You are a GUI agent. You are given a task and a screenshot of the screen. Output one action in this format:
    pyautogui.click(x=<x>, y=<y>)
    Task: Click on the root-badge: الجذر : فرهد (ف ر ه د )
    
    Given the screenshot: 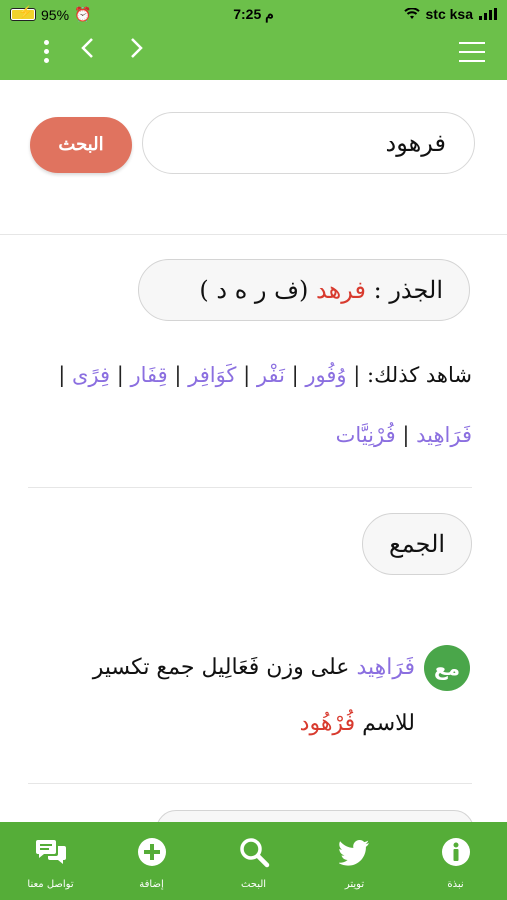 What is the action you would take?
    pyautogui.click(x=304, y=290)
    